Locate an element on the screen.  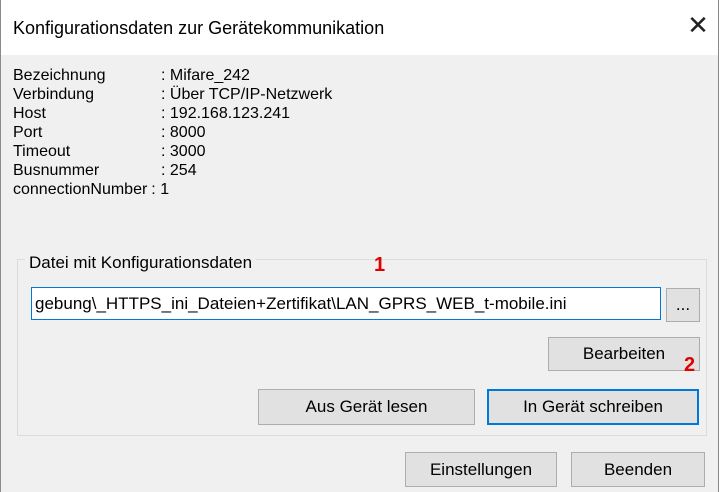
info-value: : 8000 is located at coordinates (183, 132).